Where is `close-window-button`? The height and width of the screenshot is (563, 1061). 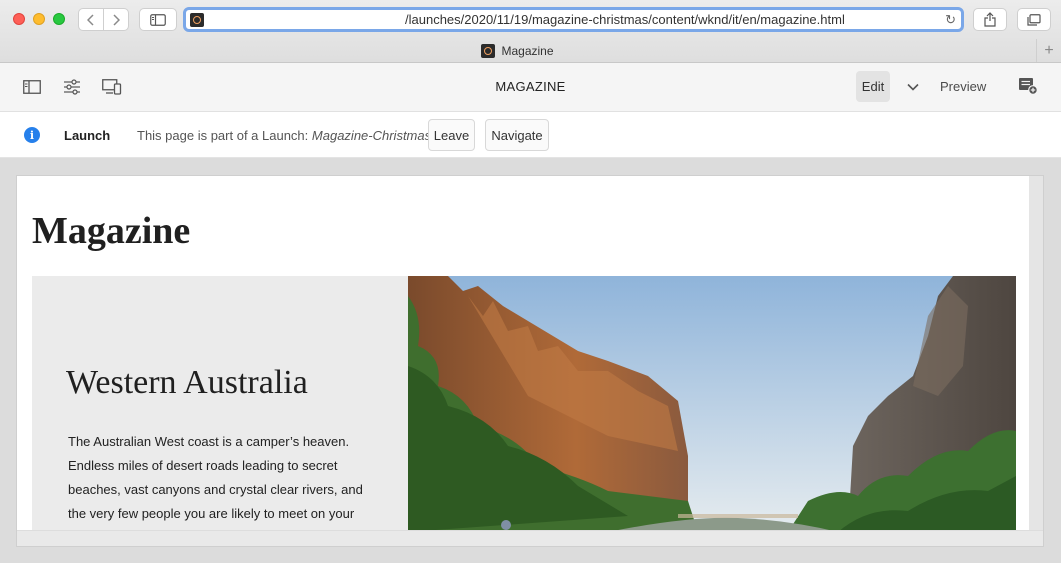
close-window-button is located at coordinates (19, 19).